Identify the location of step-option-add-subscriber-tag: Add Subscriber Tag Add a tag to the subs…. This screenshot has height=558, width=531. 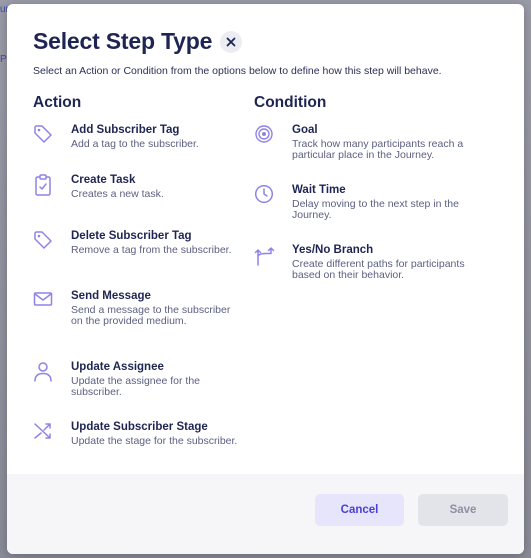
(138, 149).